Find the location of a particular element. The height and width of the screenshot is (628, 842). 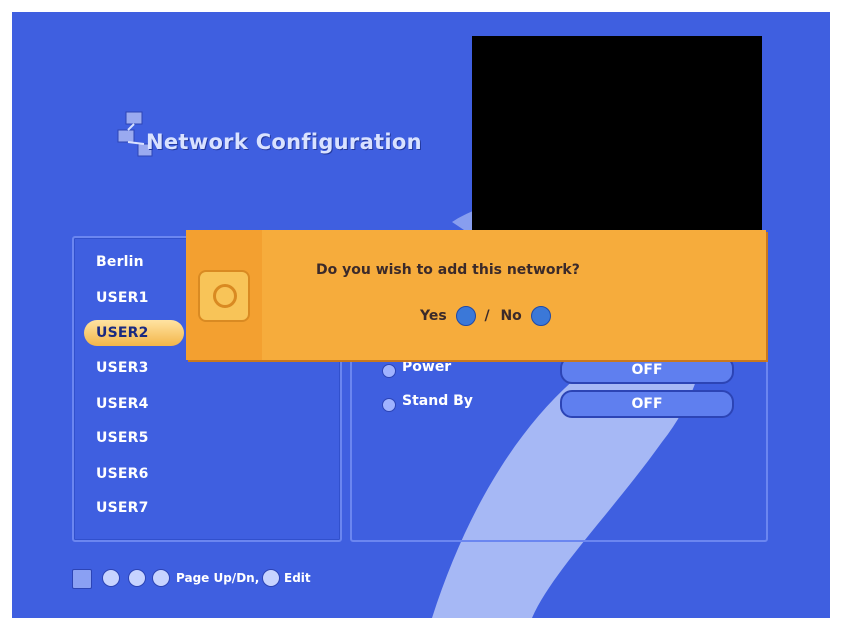

standby-value: OFF is located at coordinates (647, 404).